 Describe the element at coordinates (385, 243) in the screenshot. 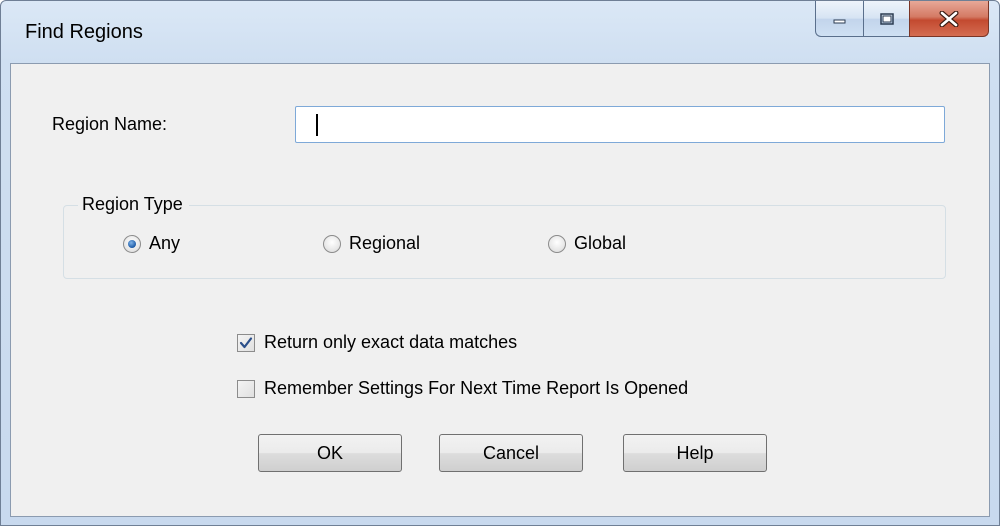

I see `radio-regional-label: Regional` at that location.